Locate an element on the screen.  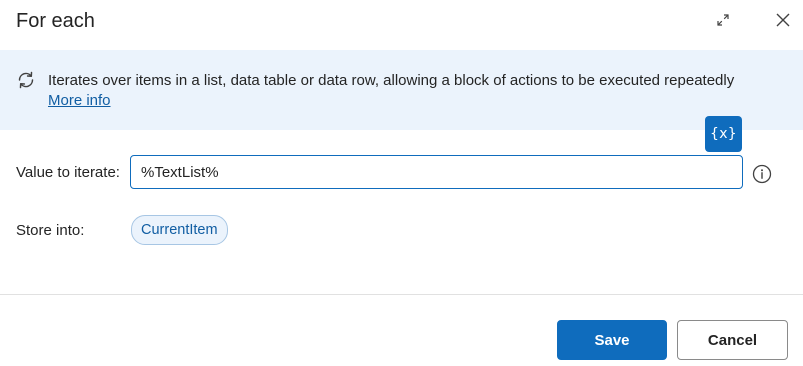
loop-icon is located at coordinates (26, 80).